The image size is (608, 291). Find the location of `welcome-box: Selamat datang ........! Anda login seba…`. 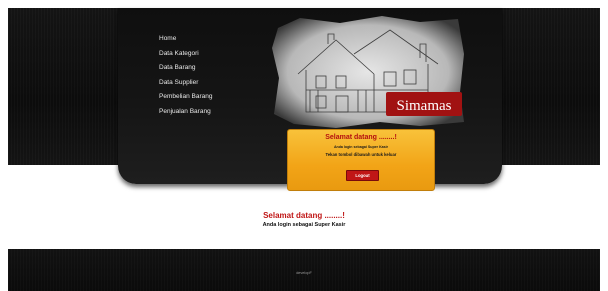

welcome-box: Selamat datang ........! Anda login seba… is located at coordinates (361, 160).